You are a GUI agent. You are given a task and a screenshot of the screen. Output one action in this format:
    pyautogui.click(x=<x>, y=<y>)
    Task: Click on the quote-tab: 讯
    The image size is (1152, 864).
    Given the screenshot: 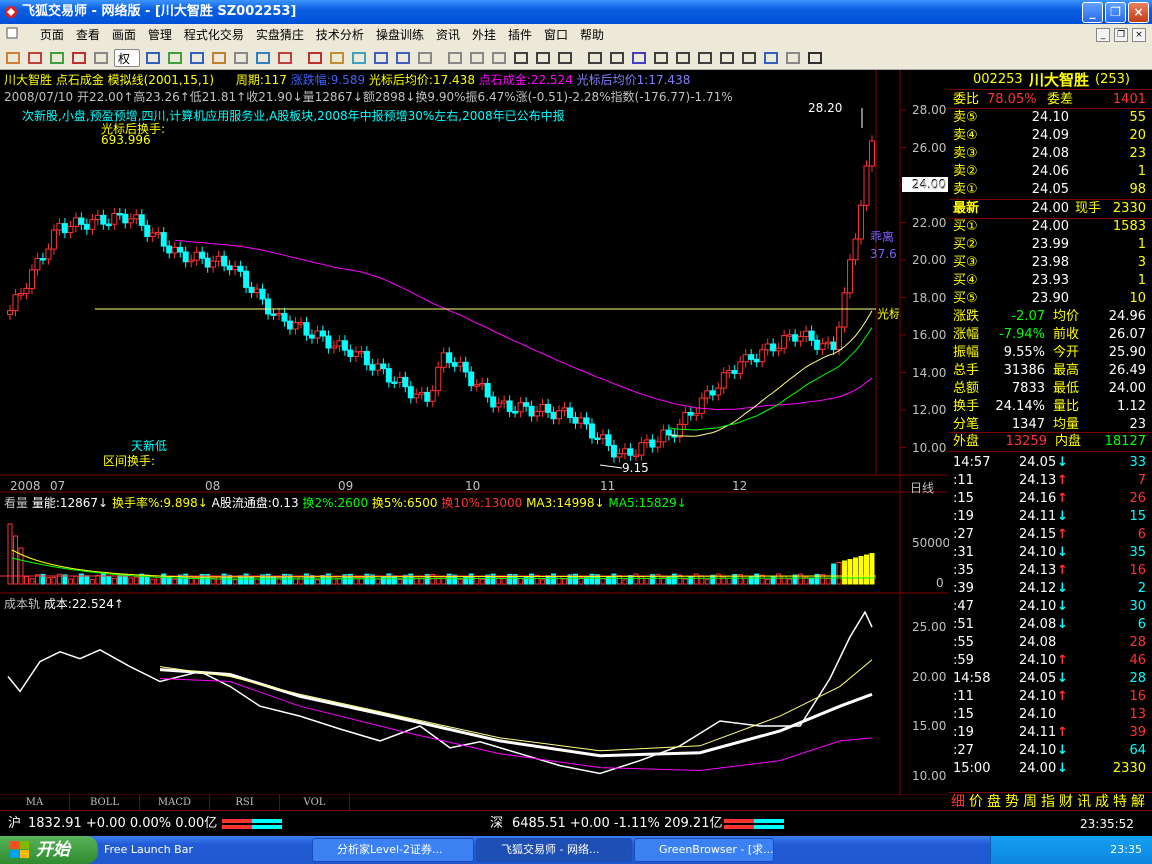 What is the action you would take?
    pyautogui.click(x=1084, y=802)
    